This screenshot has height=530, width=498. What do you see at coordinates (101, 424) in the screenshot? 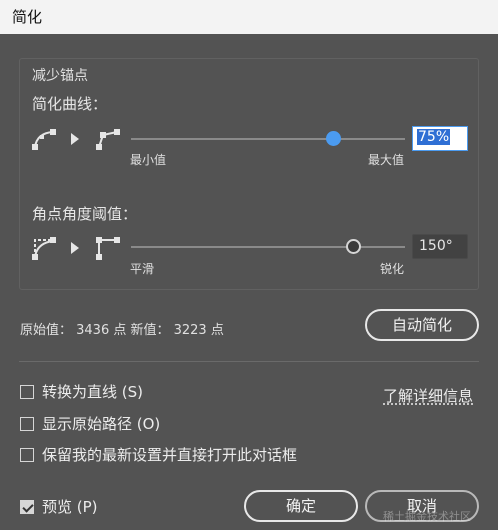
I see `show-original-path-label: 显示原始路径 (O)` at bounding box center [101, 424].